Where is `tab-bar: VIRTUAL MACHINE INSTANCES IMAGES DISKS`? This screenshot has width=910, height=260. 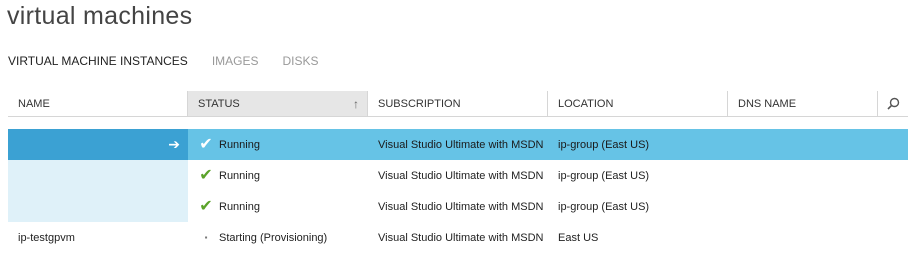 tab-bar: VIRTUAL MACHINE INSTANCES IMAGES DISKS is located at coordinates (175, 61).